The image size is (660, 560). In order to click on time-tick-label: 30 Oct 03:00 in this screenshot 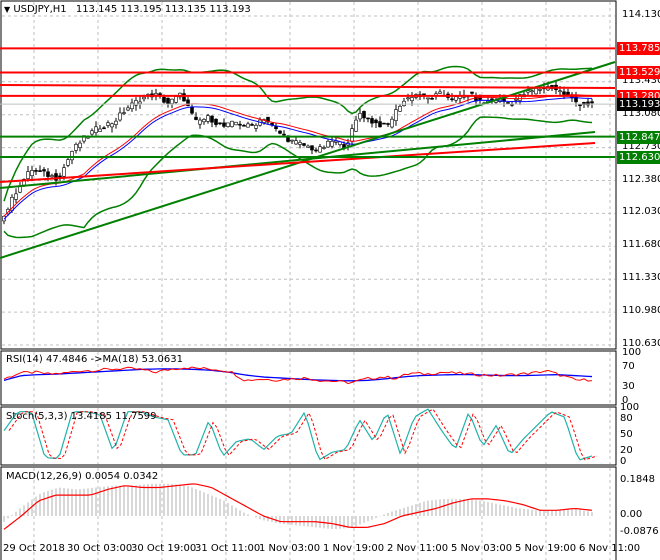, I will do `click(100, 548)`.